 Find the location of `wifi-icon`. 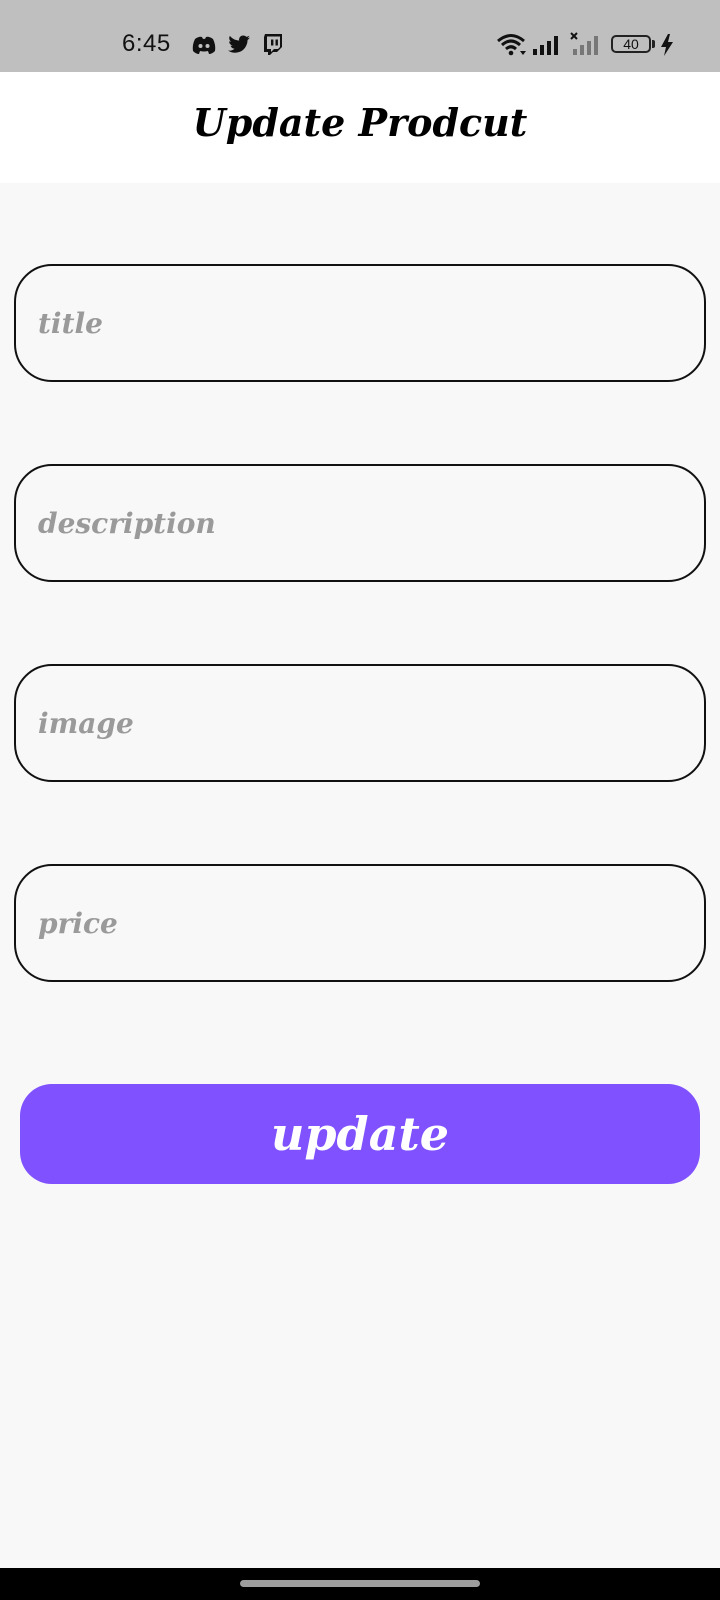

wifi-icon is located at coordinates (511, 45).